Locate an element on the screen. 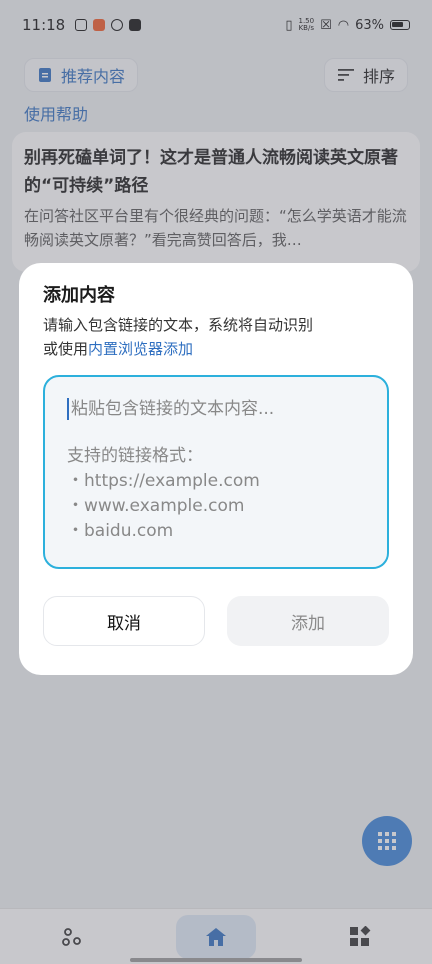 The image size is (432, 964). format-item: ・https://example.com is located at coordinates (163, 481).